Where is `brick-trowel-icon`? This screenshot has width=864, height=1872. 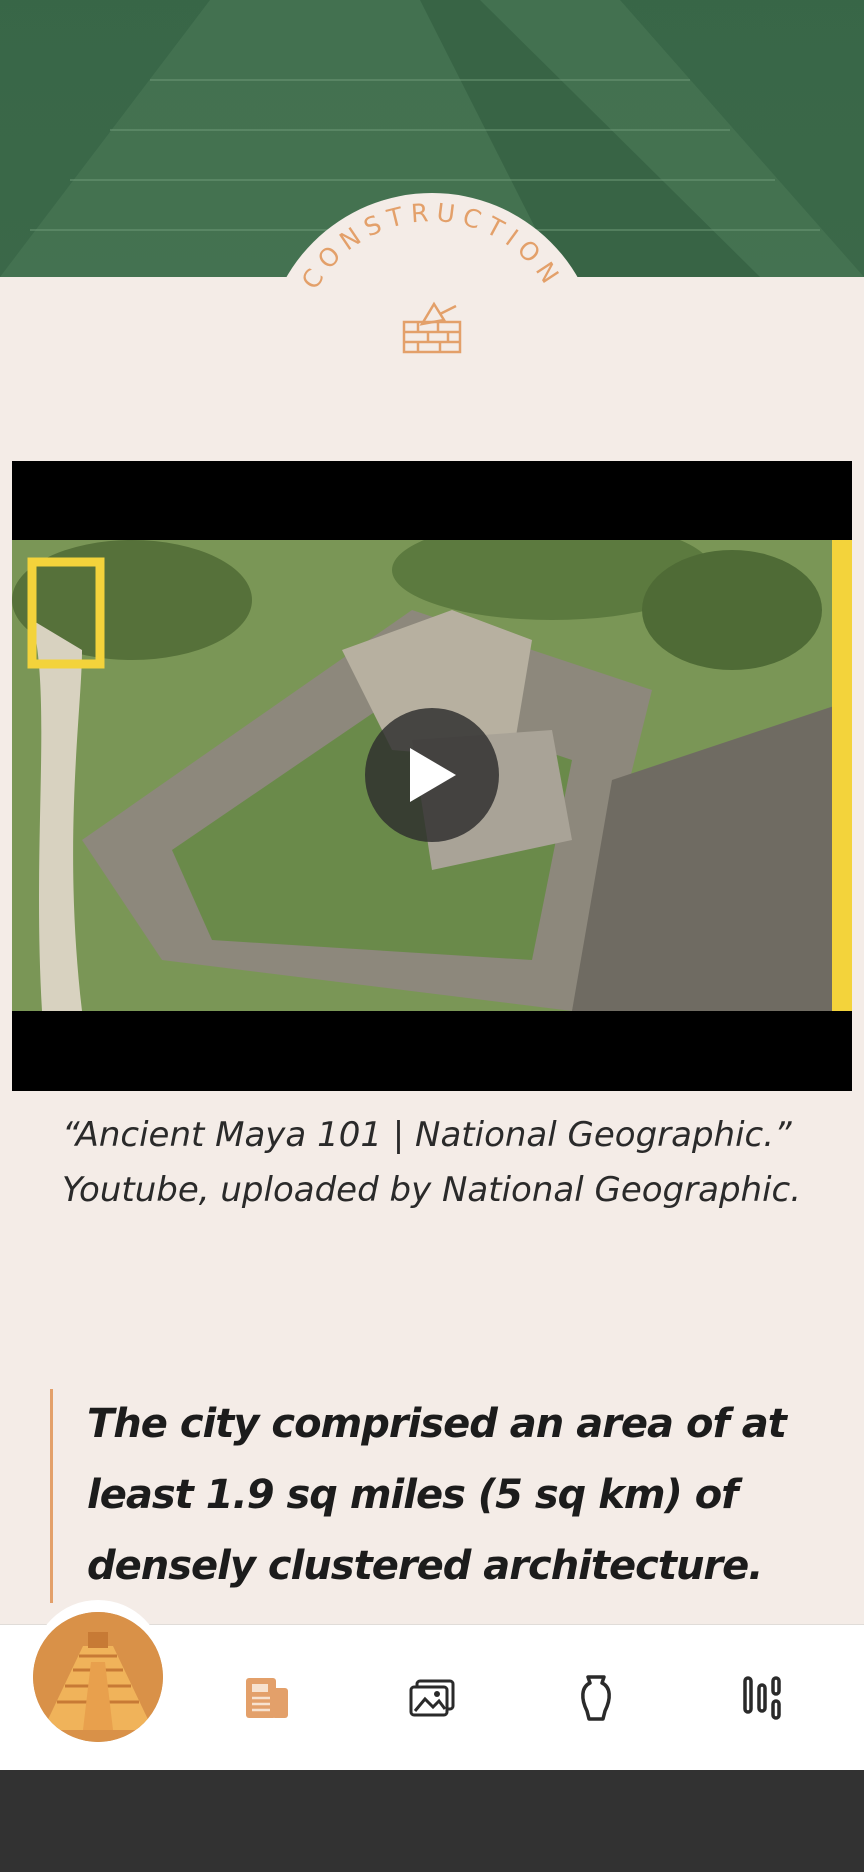
brick-trowel-icon is located at coordinates (432, 330).